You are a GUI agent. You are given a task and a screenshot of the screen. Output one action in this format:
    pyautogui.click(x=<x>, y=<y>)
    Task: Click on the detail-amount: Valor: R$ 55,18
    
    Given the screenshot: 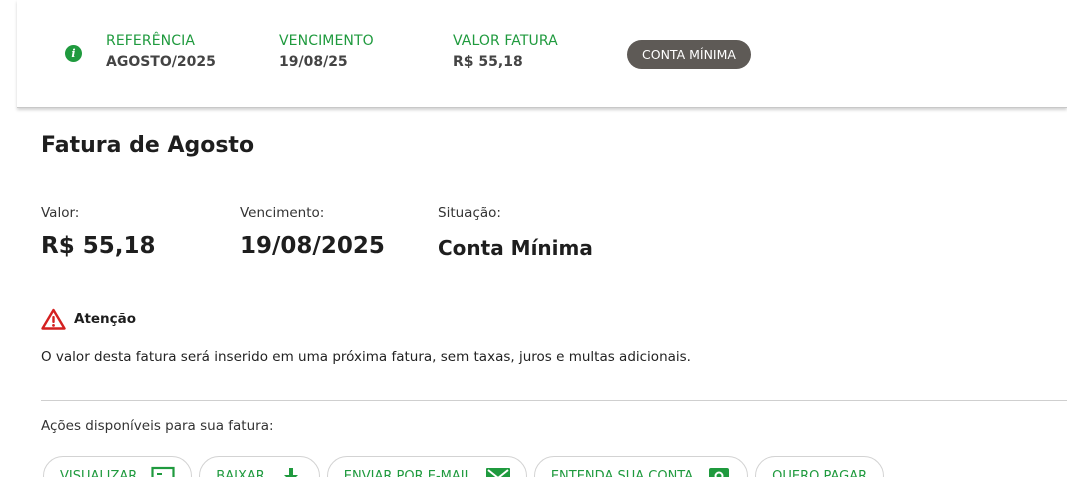 What is the action you would take?
    pyautogui.click(x=98, y=232)
    